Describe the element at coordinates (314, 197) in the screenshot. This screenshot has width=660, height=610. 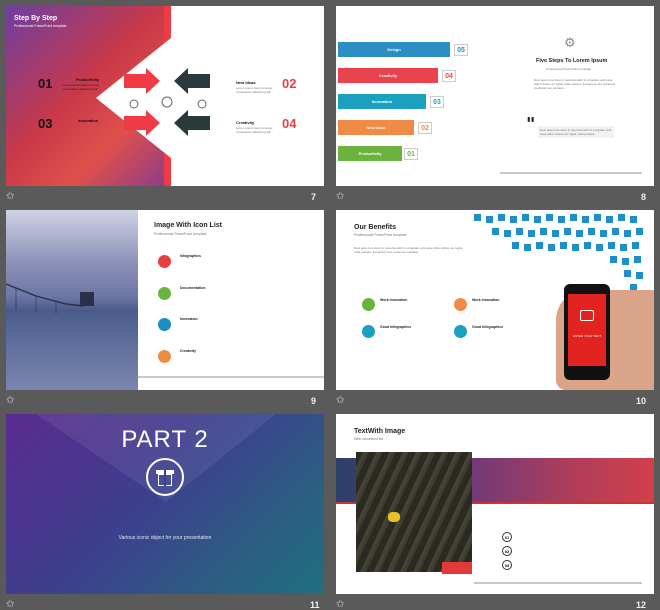
I see `slide-number: 7` at that location.